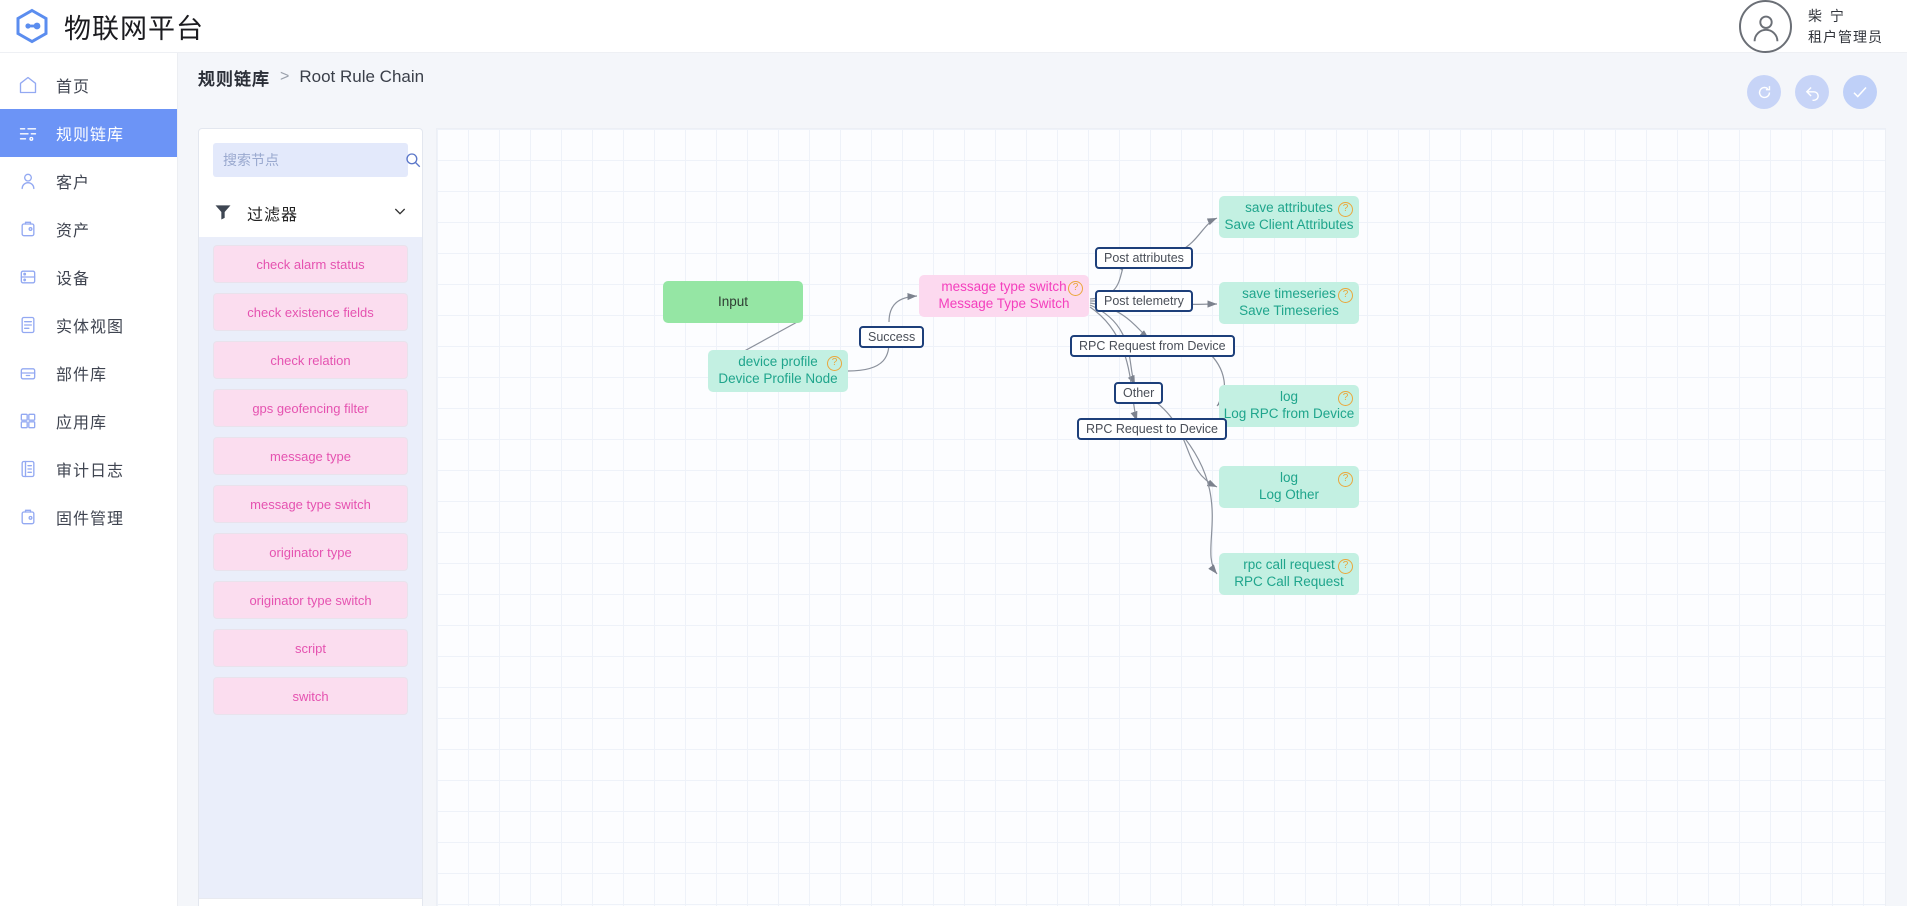  I want to click on sidebar-item-label: 规则链库, so click(90, 135).